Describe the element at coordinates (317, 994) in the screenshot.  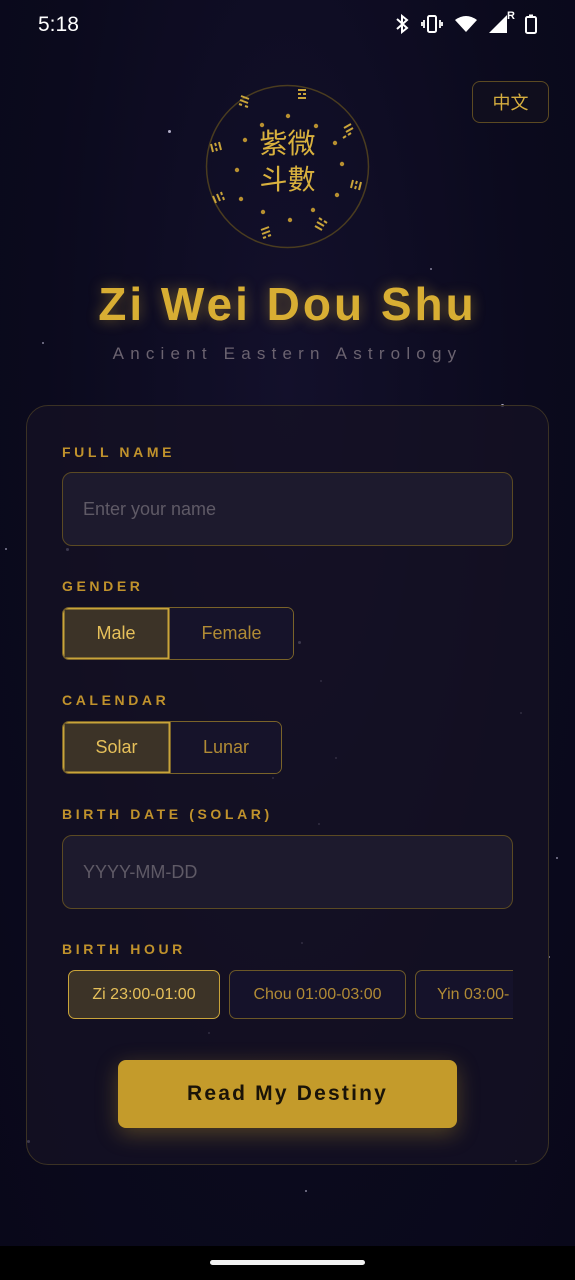
I see `hour-option-chou: Chou 01:00-03:00` at that location.